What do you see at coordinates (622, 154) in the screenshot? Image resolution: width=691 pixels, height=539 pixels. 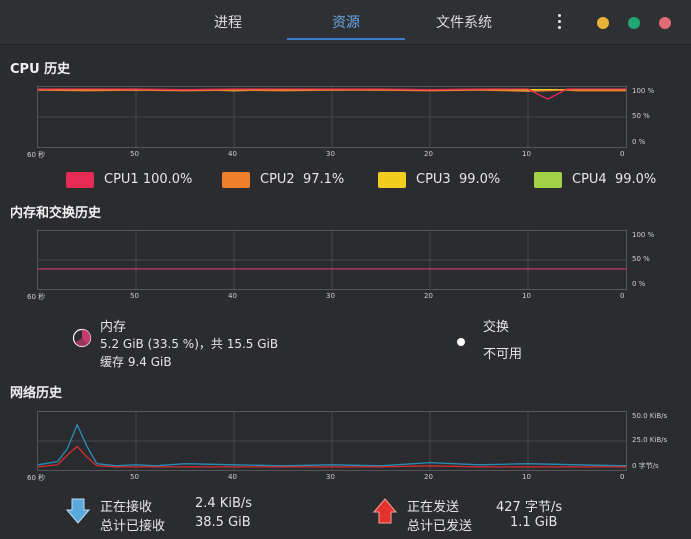 I see `cpu-x-tick-label: 0` at bounding box center [622, 154].